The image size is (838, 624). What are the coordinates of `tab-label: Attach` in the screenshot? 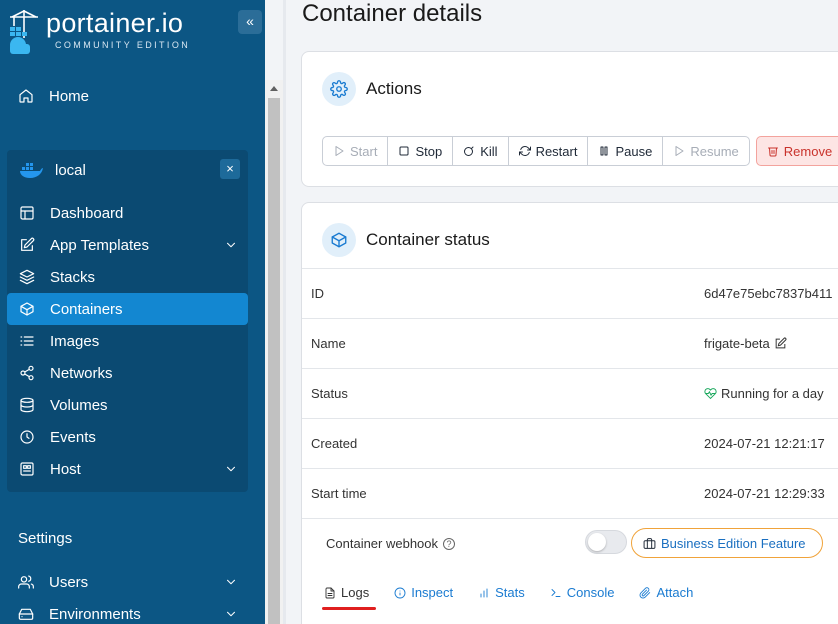 It's located at (675, 592).